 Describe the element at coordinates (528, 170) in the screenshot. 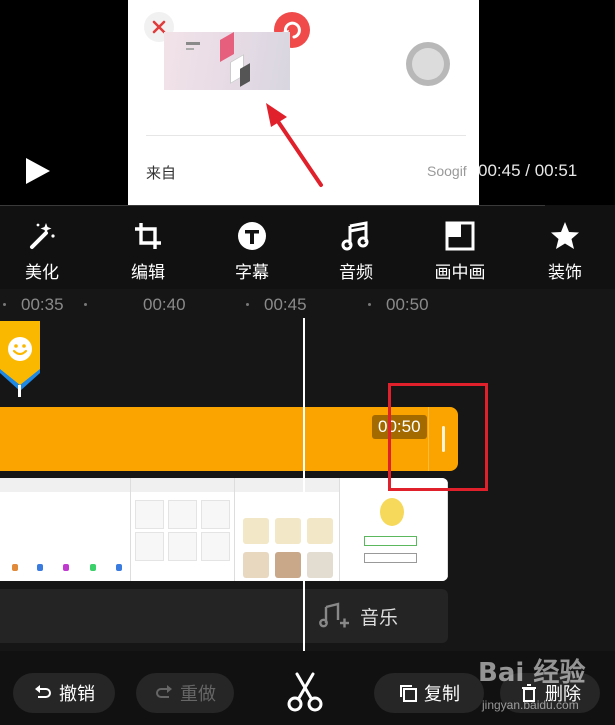

I see `time-readout: 00:45 / 00:51` at that location.